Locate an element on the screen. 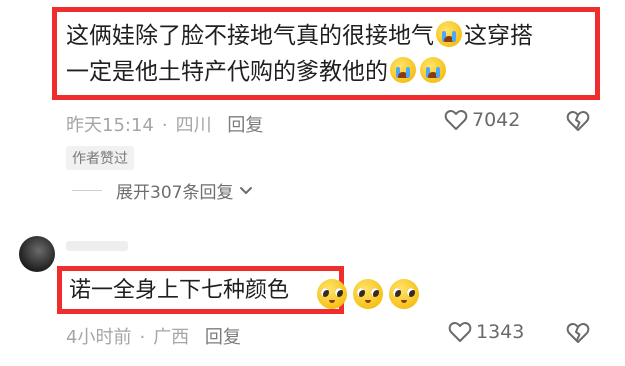 This screenshot has width=625, height=366. comment-1-location: 四川 is located at coordinates (193, 125).